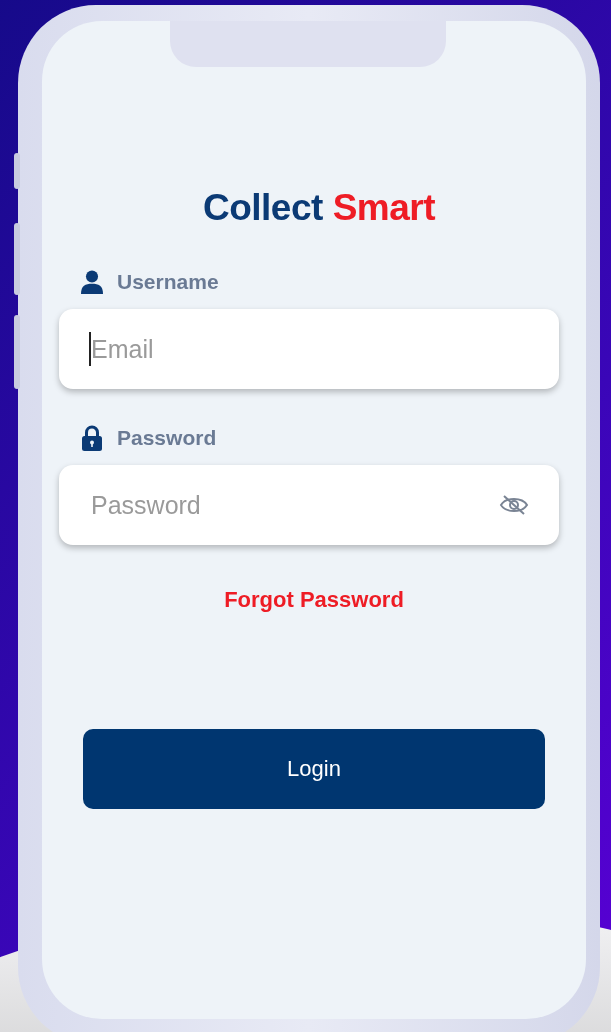  I want to click on field-label: Username, so click(168, 282).